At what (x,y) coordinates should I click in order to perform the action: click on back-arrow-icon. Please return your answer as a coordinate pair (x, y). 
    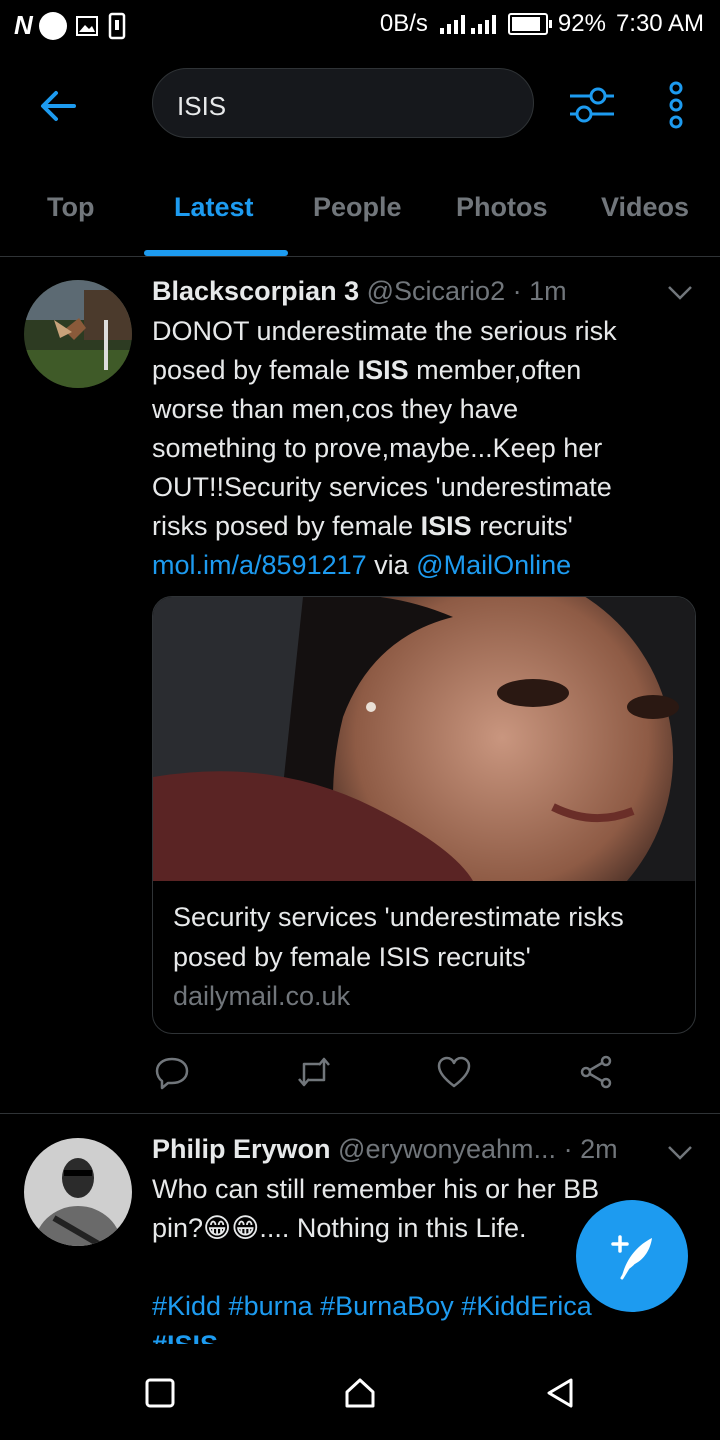
    Looking at the image, I should click on (58, 106).